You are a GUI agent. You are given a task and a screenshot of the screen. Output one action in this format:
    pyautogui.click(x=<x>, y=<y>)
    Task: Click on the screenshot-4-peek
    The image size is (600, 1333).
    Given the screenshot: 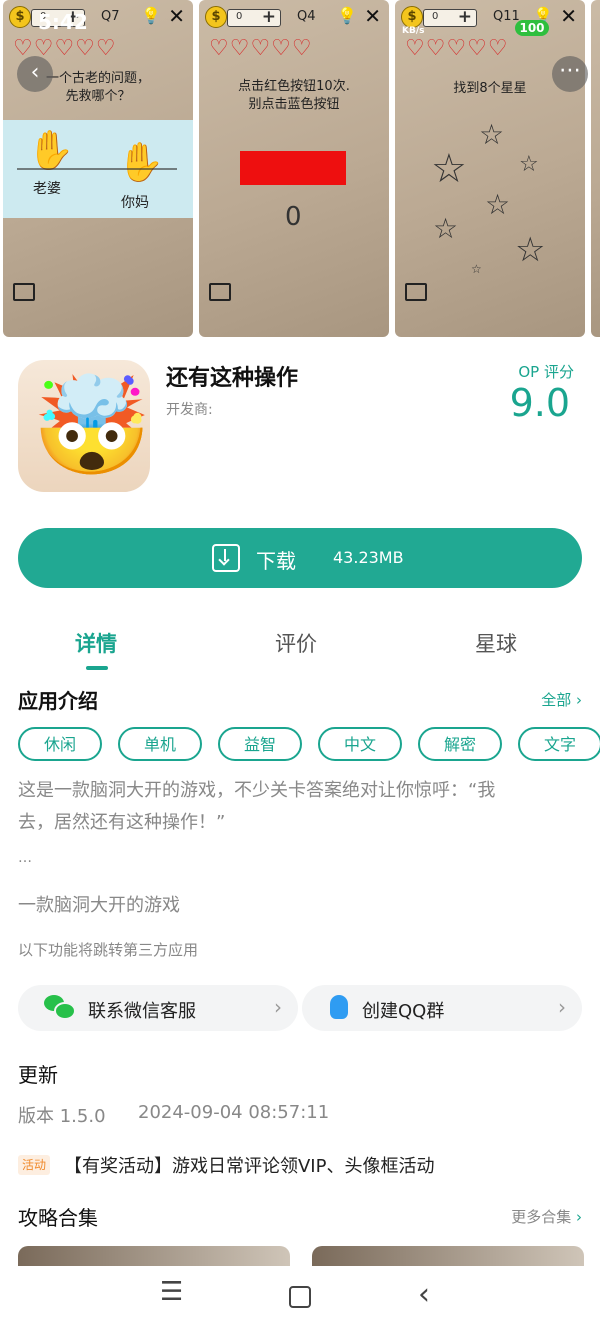 What is the action you would take?
    pyautogui.click(x=595, y=168)
    